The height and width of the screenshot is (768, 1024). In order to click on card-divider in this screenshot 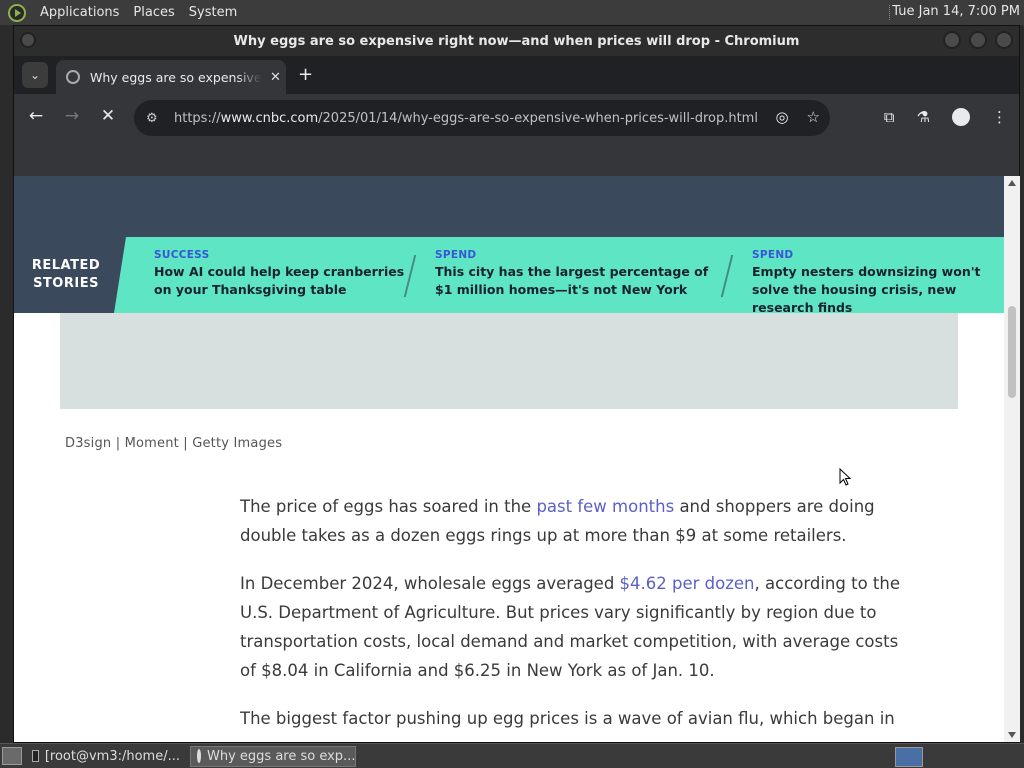, I will do `click(727, 276)`.